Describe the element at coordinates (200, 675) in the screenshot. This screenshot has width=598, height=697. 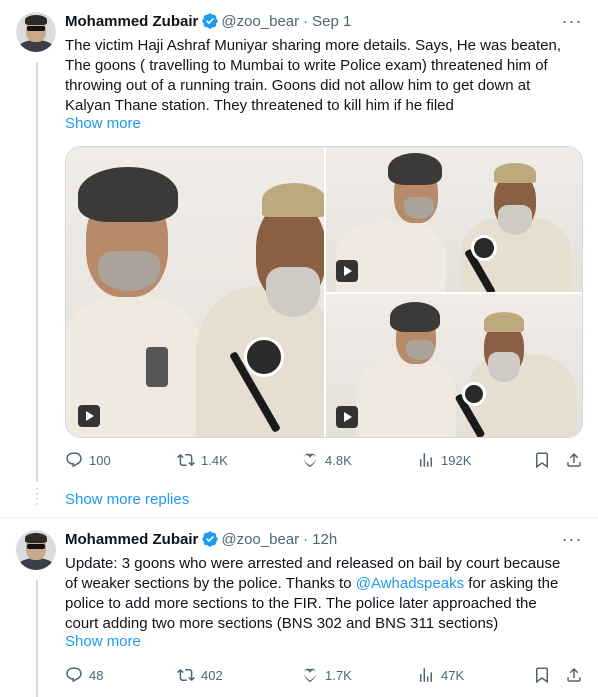
I see `repost-button: 402` at that location.